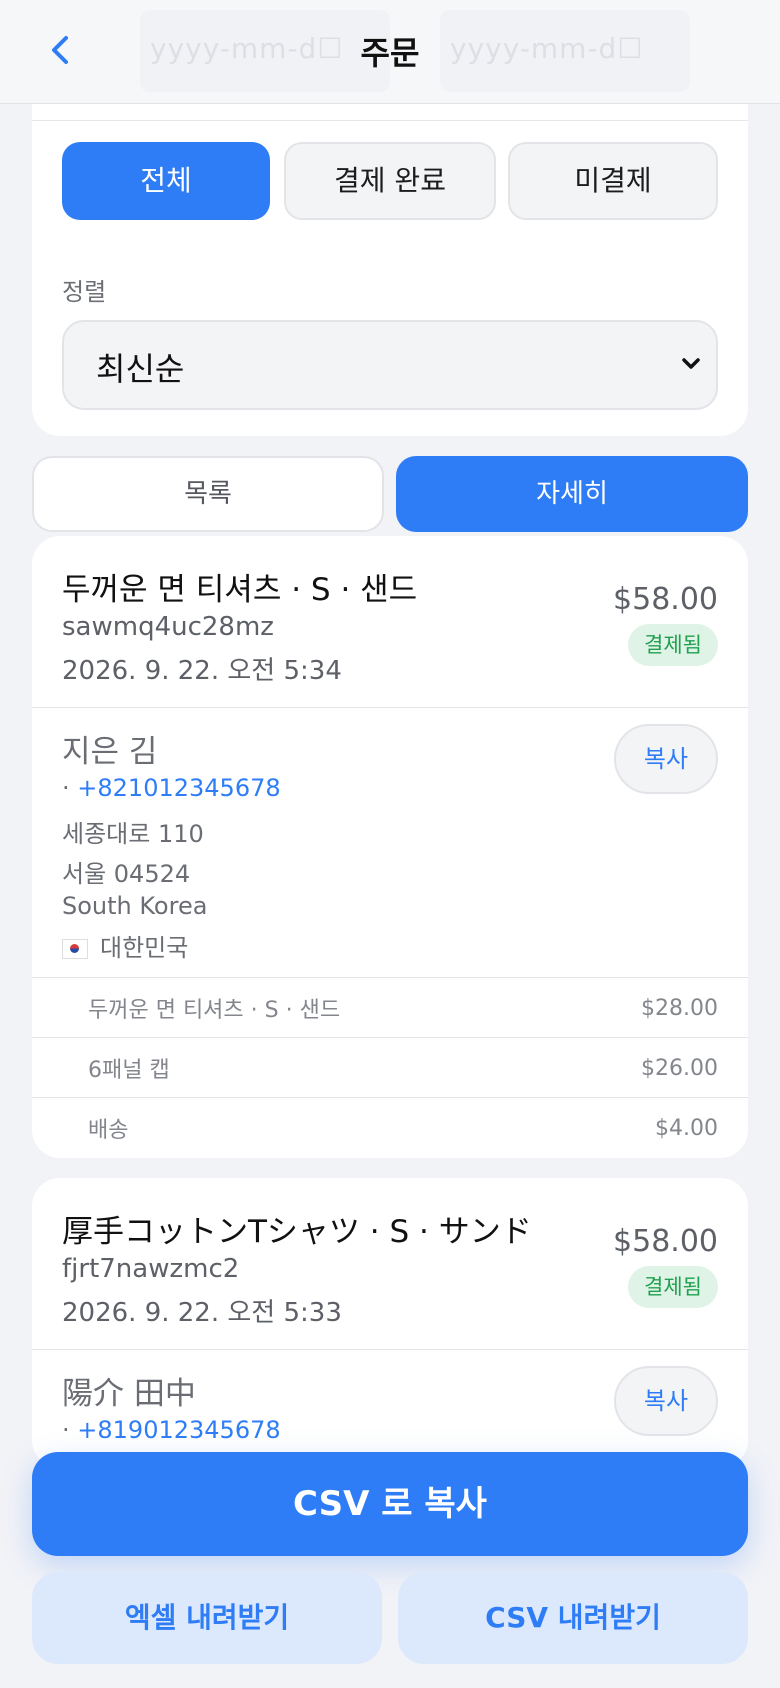 This screenshot has height=1688, width=780. Describe the element at coordinates (140, 369) in the screenshot. I see `sort-select-value: 최신순` at that location.